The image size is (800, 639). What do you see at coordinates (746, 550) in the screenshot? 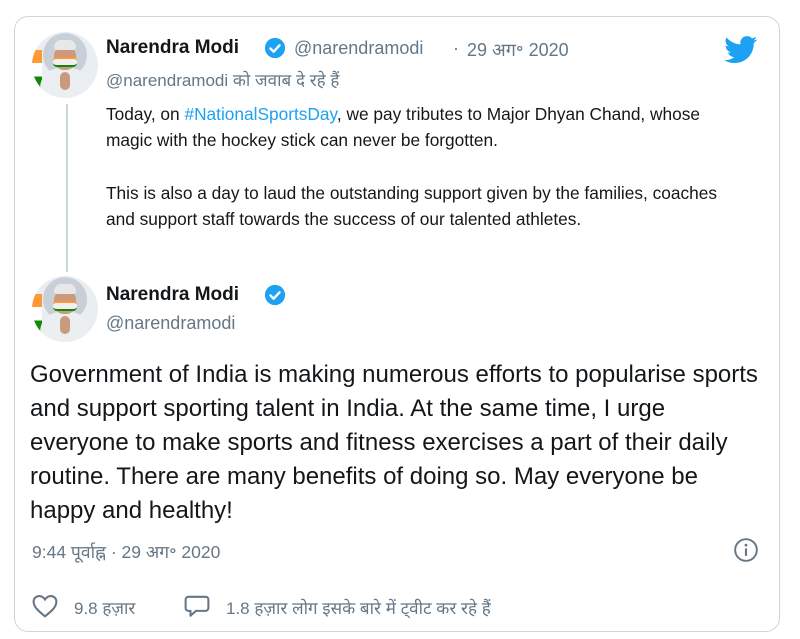
I see `info-icon` at bounding box center [746, 550].